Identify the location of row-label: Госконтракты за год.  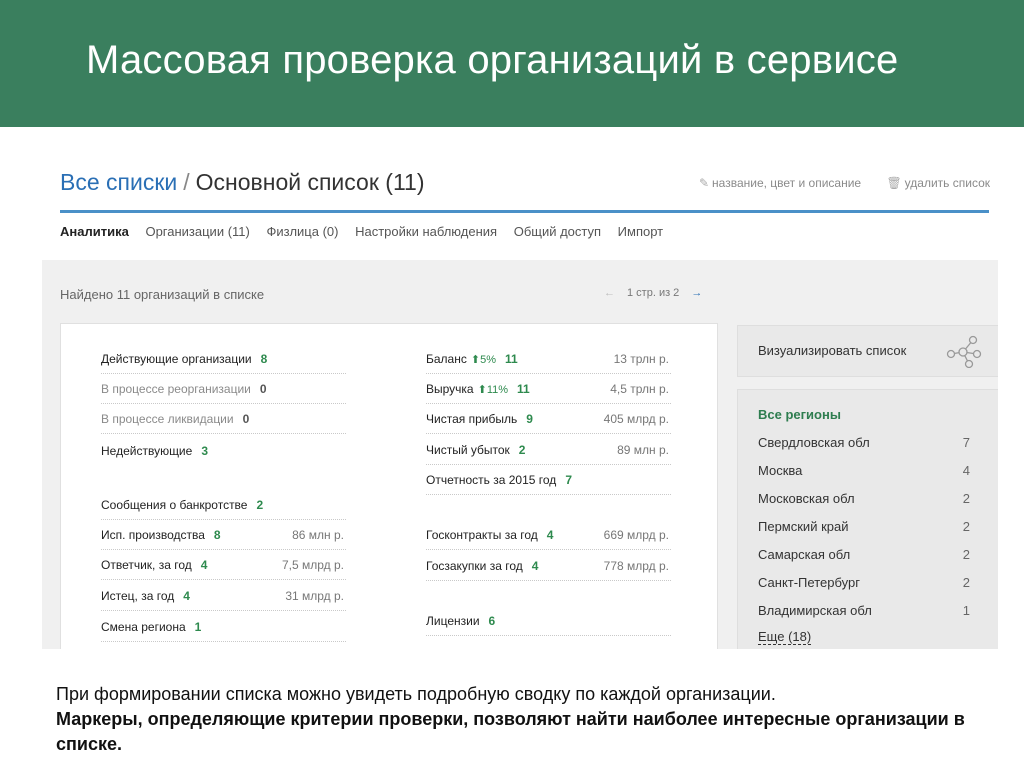
(482, 535).